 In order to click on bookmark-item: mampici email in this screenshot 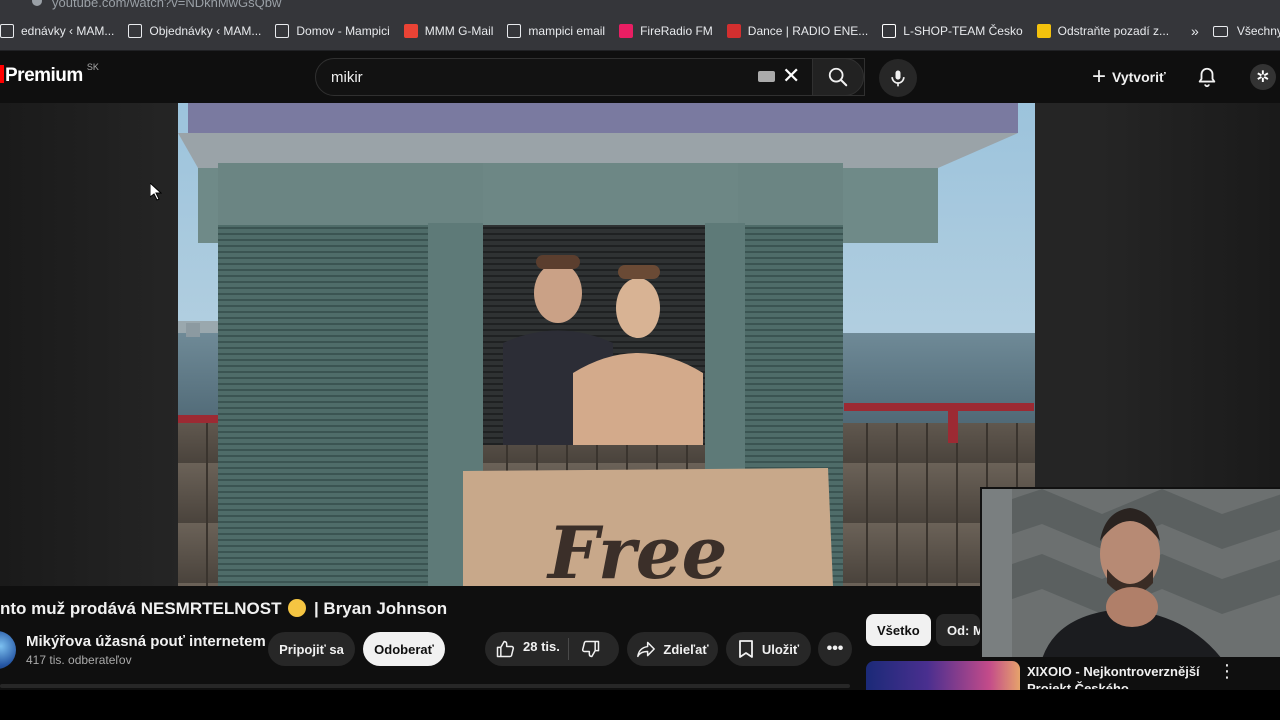, I will do `click(557, 31)`.